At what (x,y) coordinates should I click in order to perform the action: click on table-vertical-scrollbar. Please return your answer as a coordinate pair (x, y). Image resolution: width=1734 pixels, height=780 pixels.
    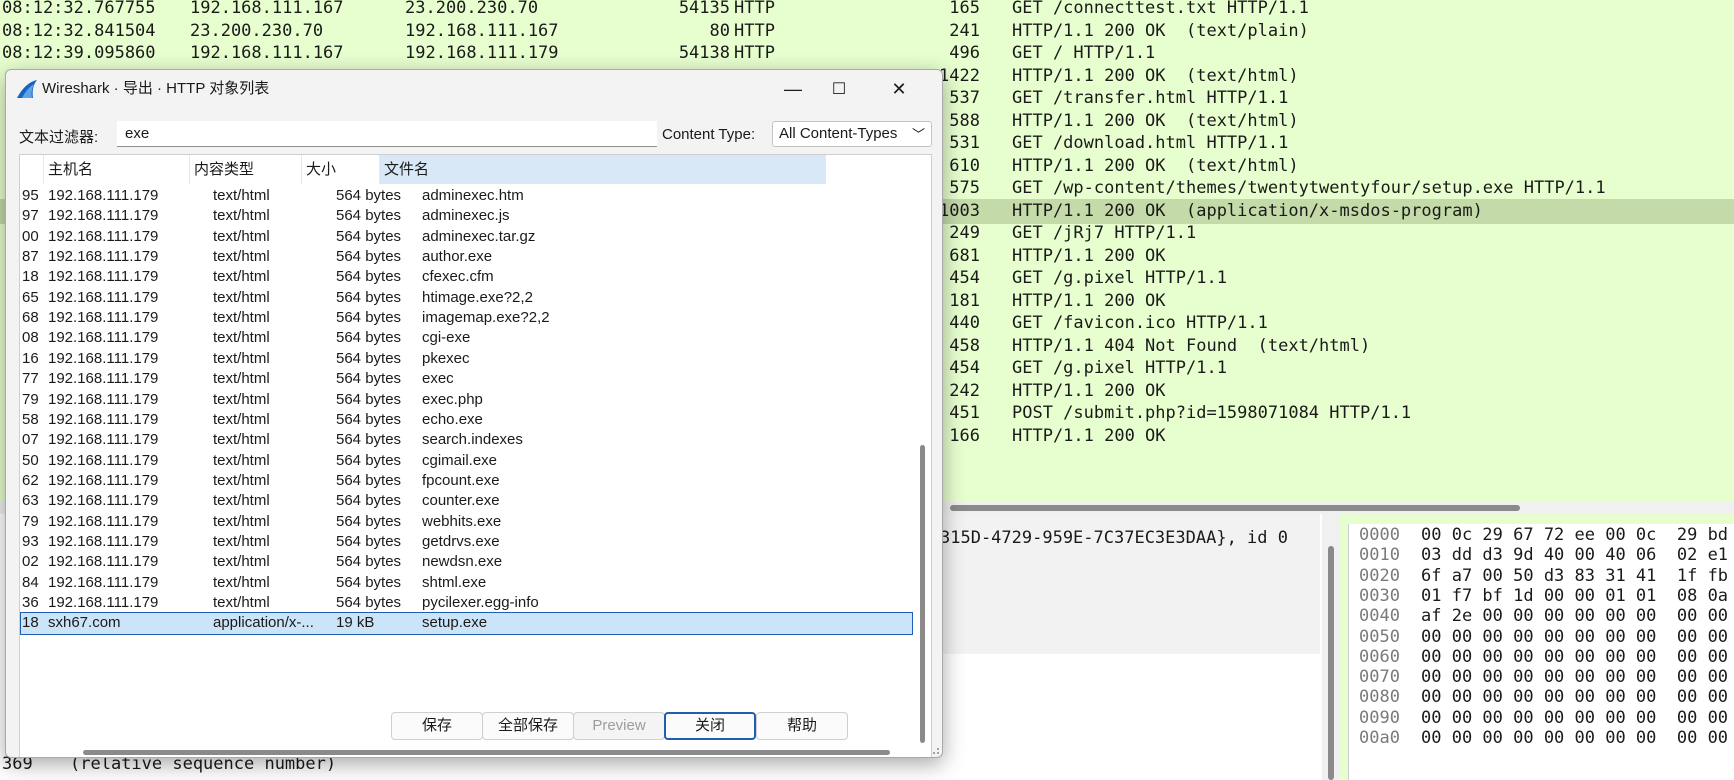
    Looking at the image, I should click on (922, 449).